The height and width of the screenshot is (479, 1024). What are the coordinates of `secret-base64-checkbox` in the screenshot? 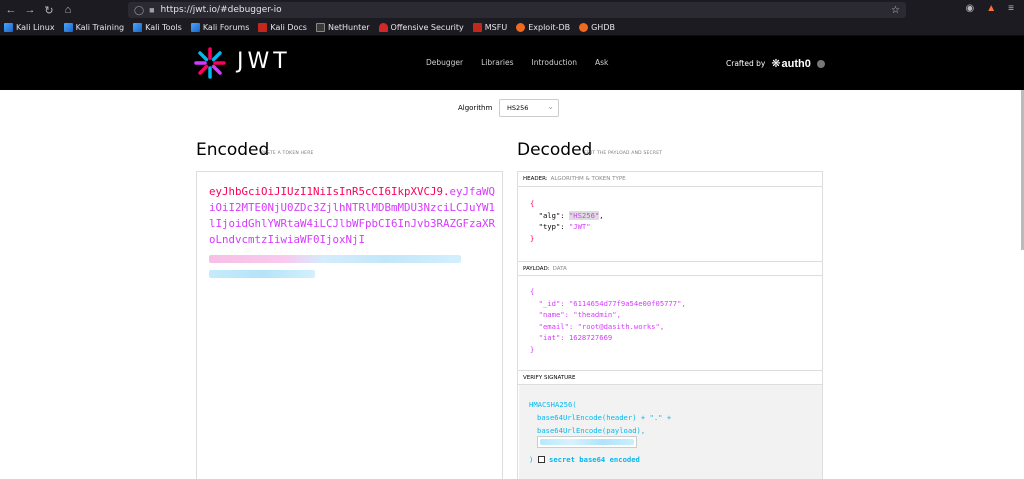 It's located at (541, 459).